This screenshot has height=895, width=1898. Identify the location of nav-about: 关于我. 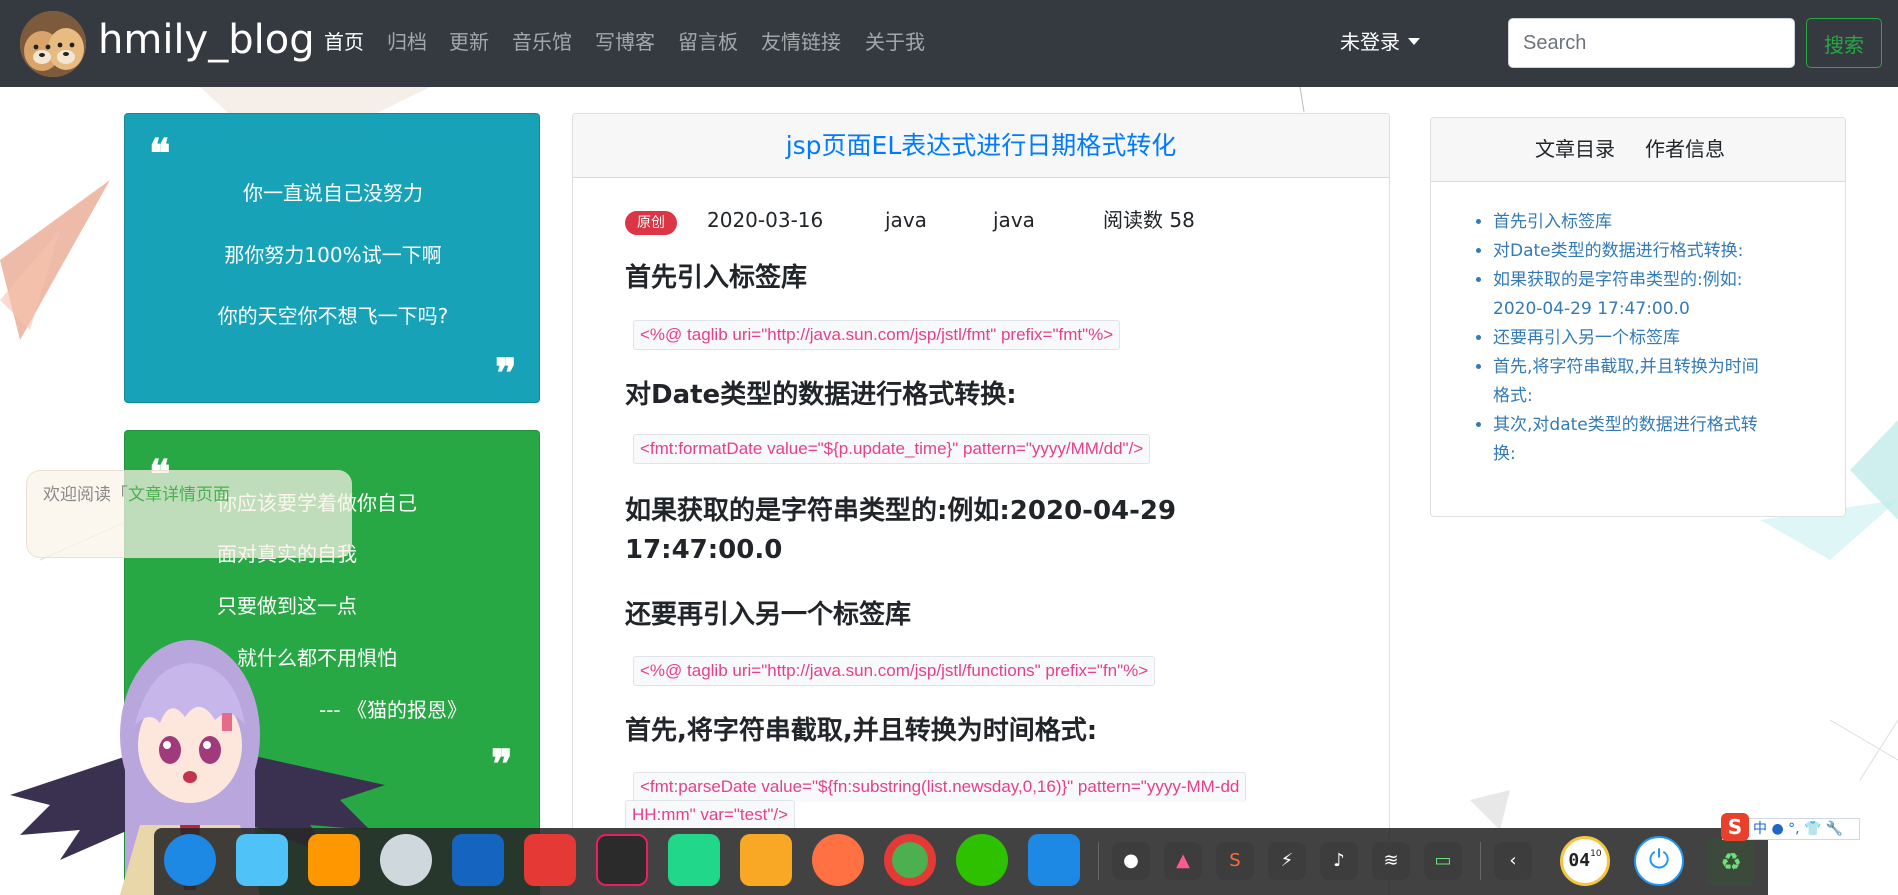
(895, 42).